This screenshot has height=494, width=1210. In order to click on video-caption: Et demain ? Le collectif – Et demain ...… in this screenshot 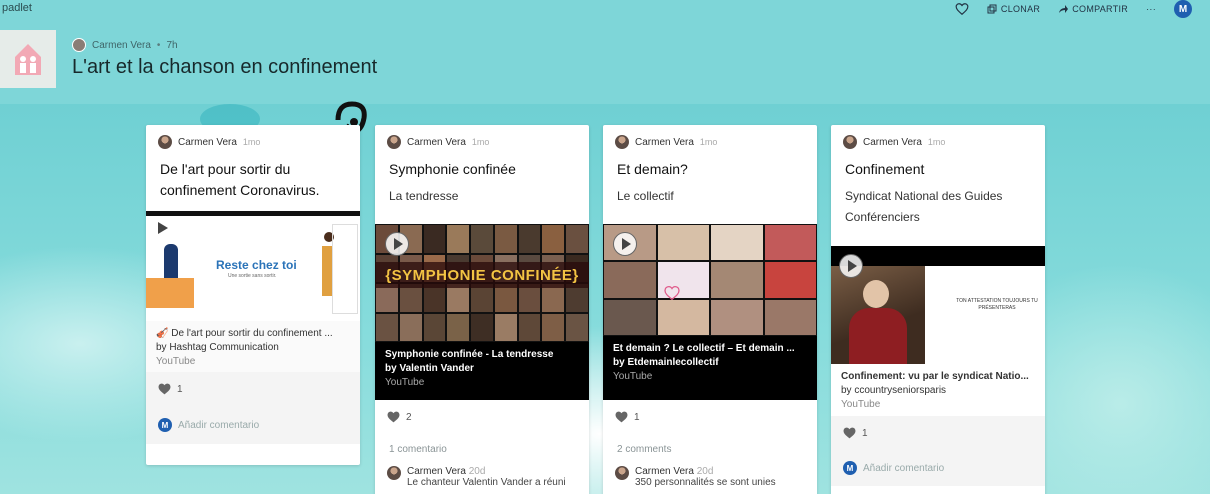, I will do `click(710, 362)`.